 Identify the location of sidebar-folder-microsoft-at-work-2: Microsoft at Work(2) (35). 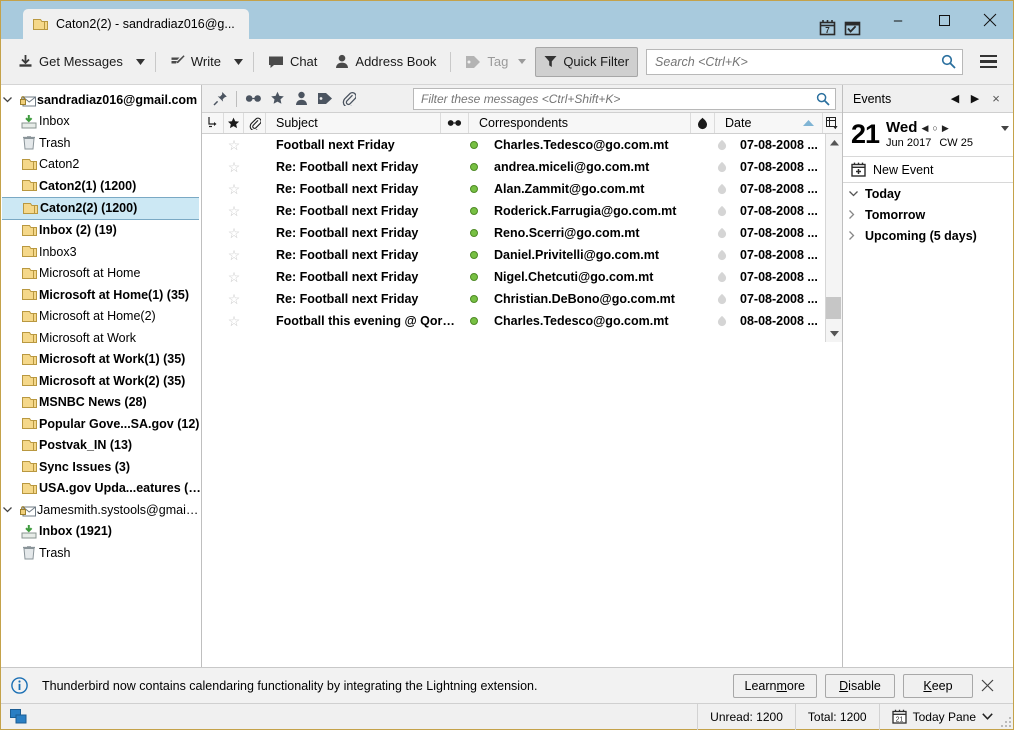
(101, 381).